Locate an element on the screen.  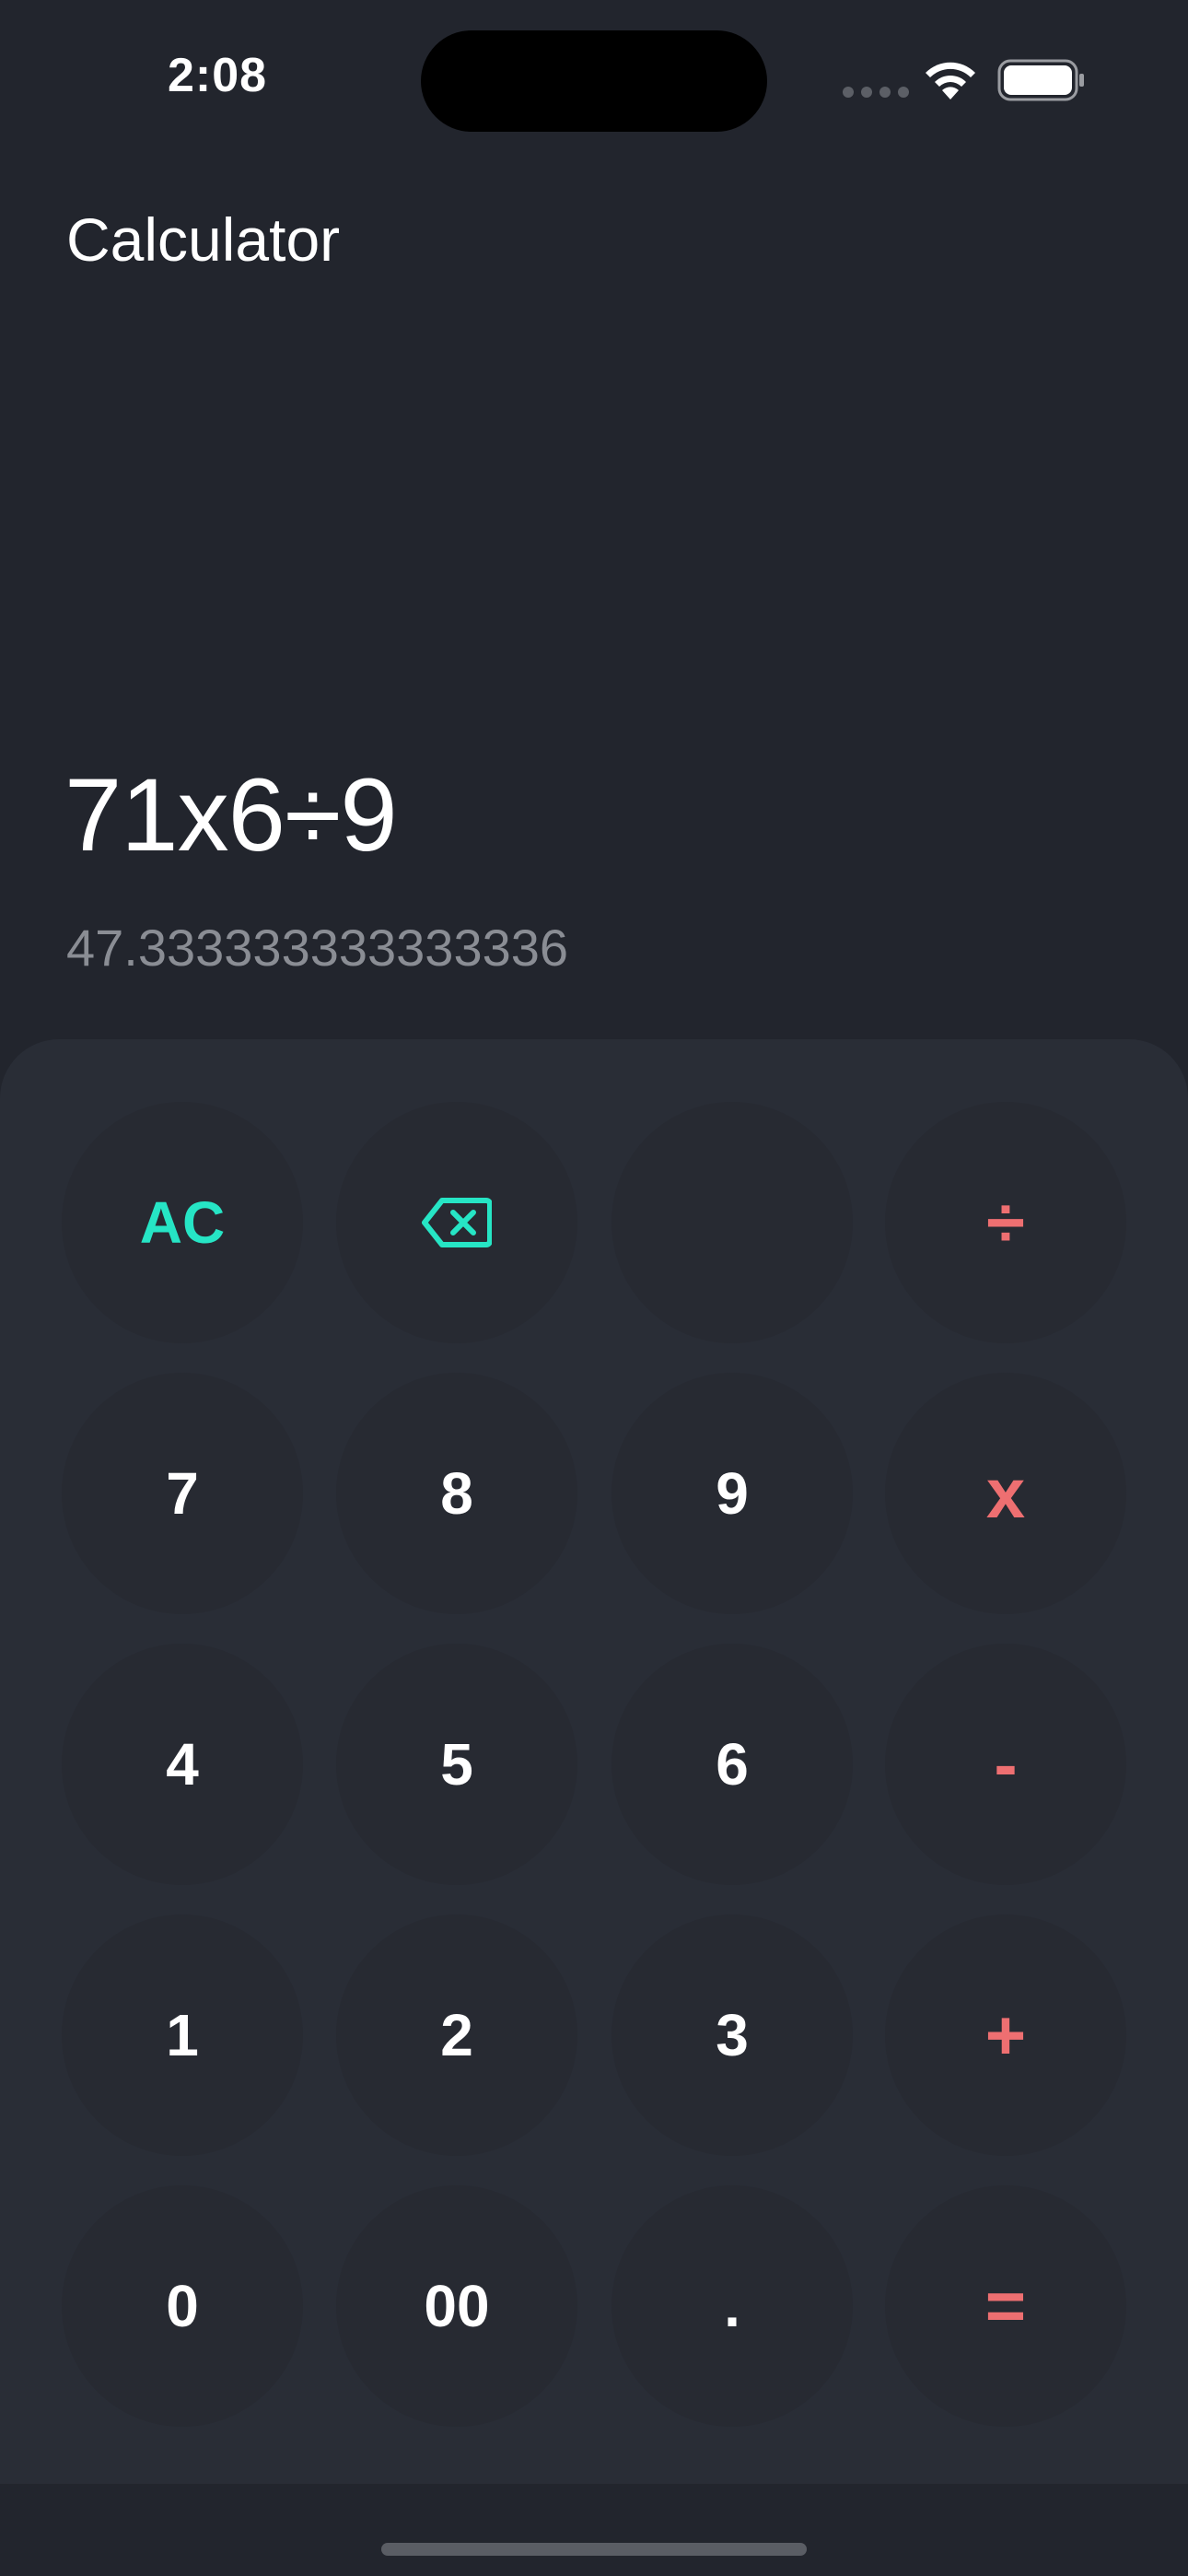
decimal-point-label: . is located at coordinates (732, 2306).